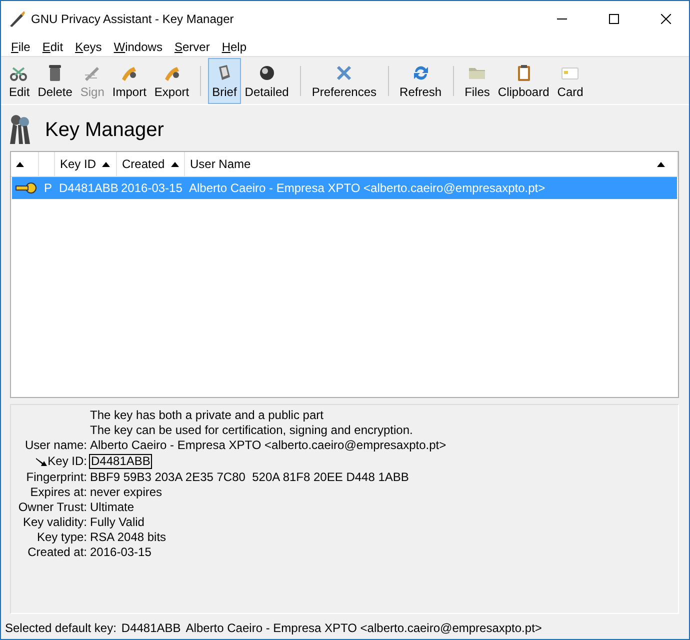 The height and width of the screenshot is (640, 690). Describe the element at coordinates (129, 81) in the screenshot. I see `toolbar-button: Import` at that location.